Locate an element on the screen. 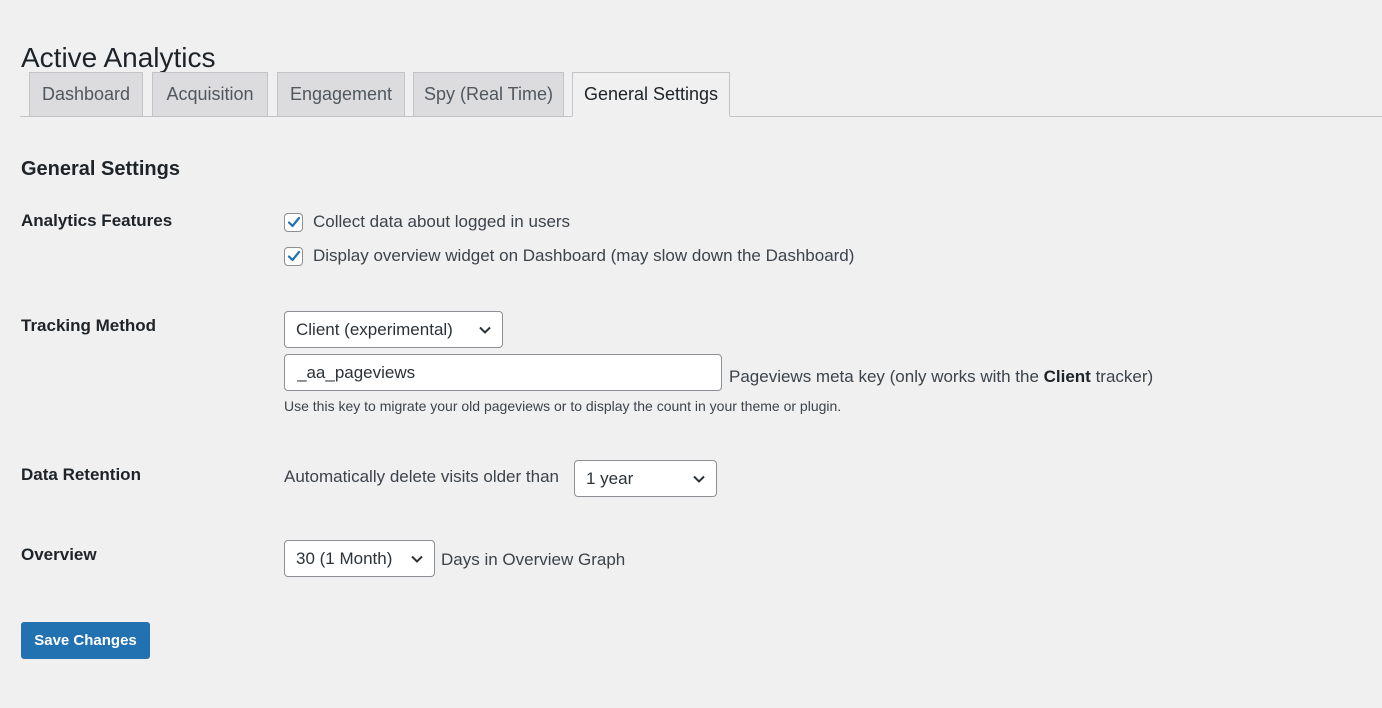  overview-widget-checkbox is located at coordinates (293, 256).